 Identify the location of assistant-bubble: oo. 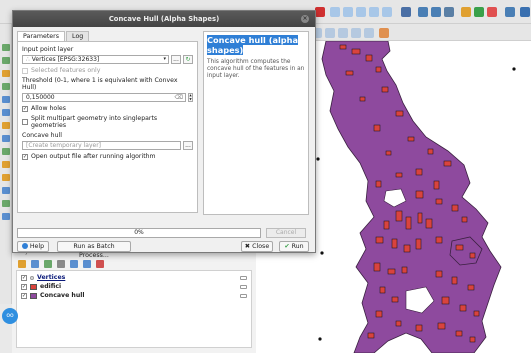
(10, 316).